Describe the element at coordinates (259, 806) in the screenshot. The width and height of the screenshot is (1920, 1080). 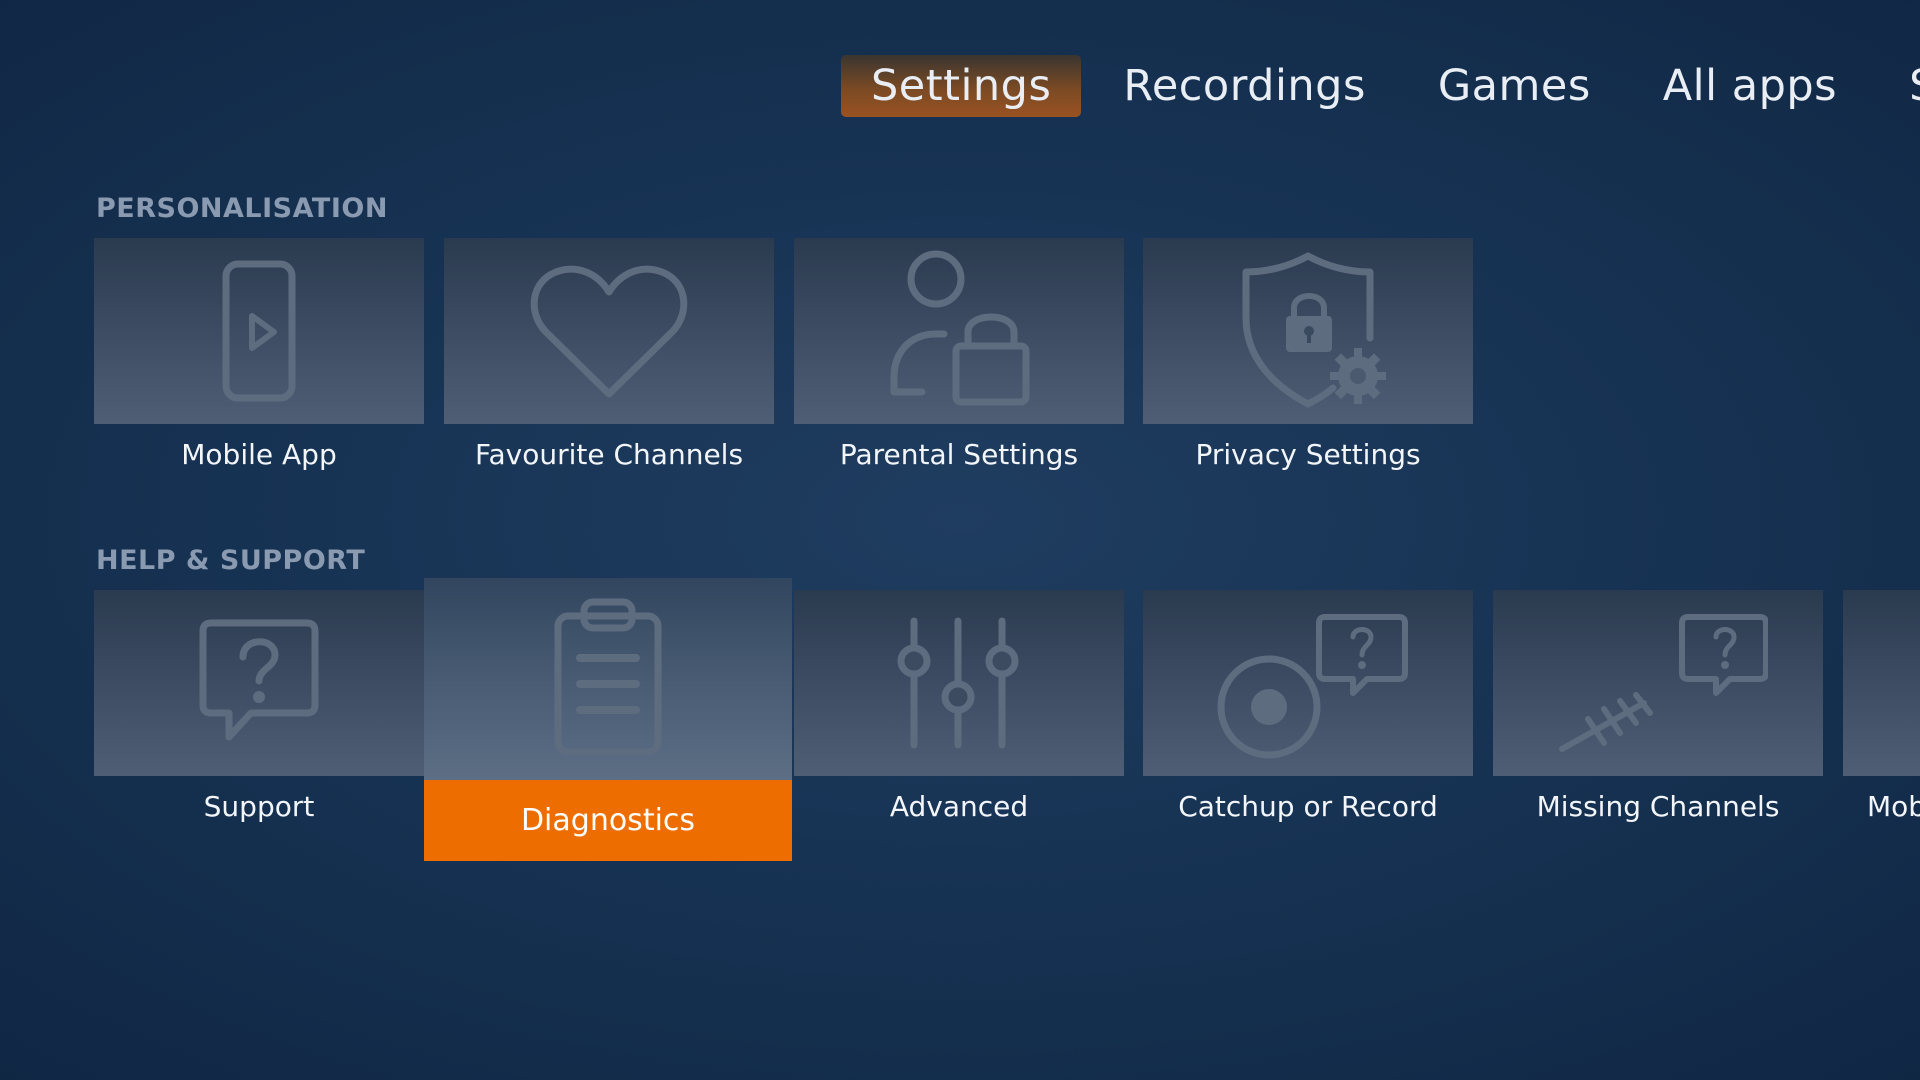
I see `tile-label: Support` at that location.